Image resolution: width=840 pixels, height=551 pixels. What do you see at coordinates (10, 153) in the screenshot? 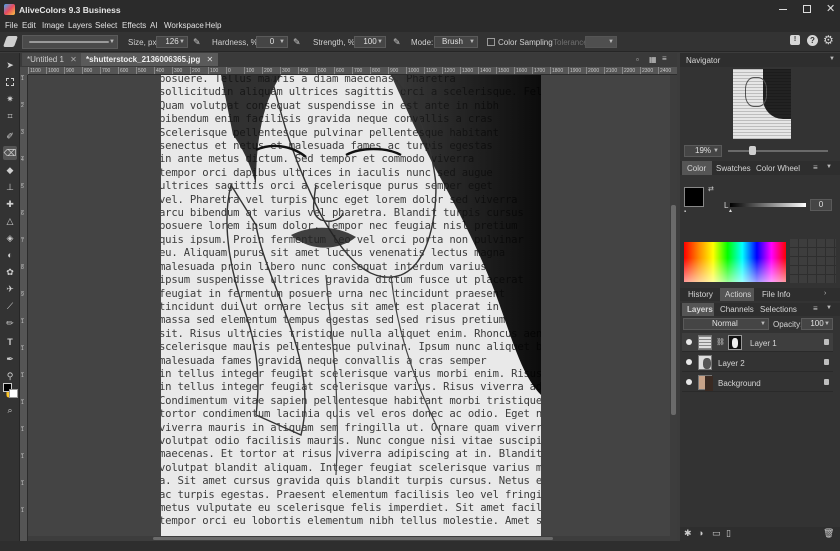
I see `eraser-tool-icon: ⌫` at bounding box center [10, 153].